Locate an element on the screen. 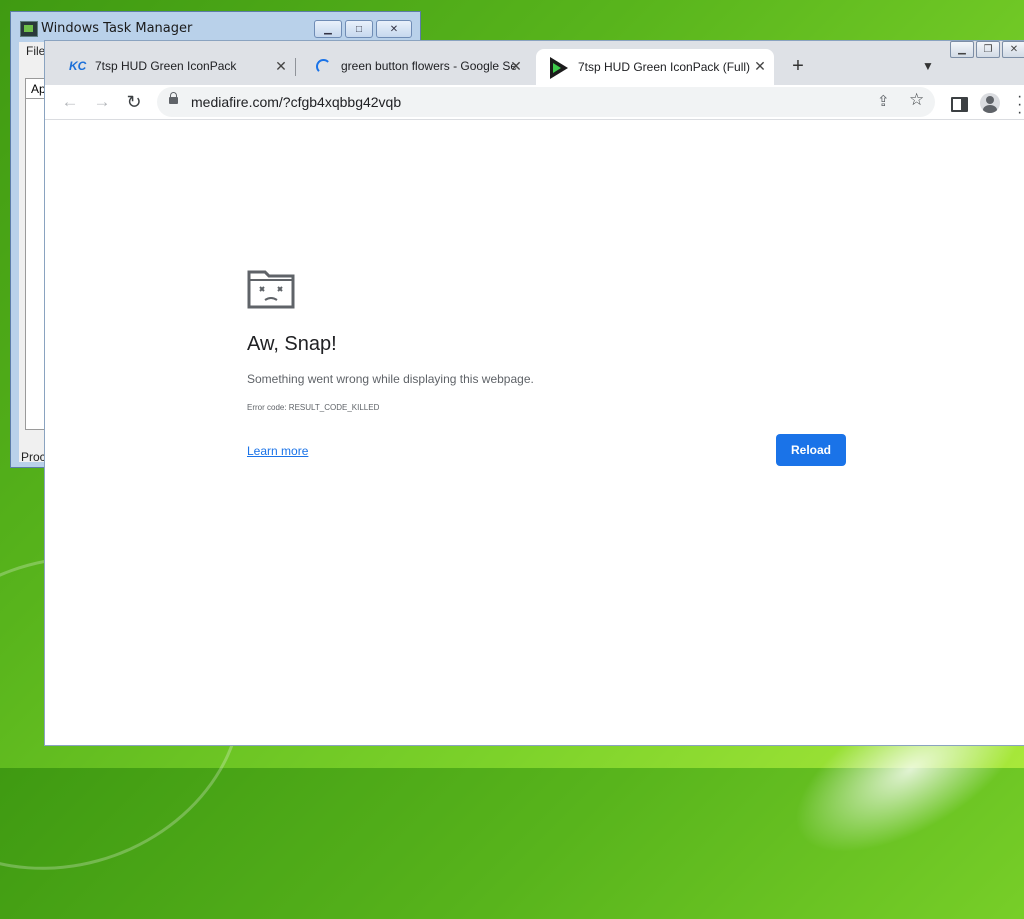 The width and height of the screenshot is (1024, 919). task-manager-titlebar: Windows Task Manager ▁ □ ✕ is located at coordinates (215, 27).